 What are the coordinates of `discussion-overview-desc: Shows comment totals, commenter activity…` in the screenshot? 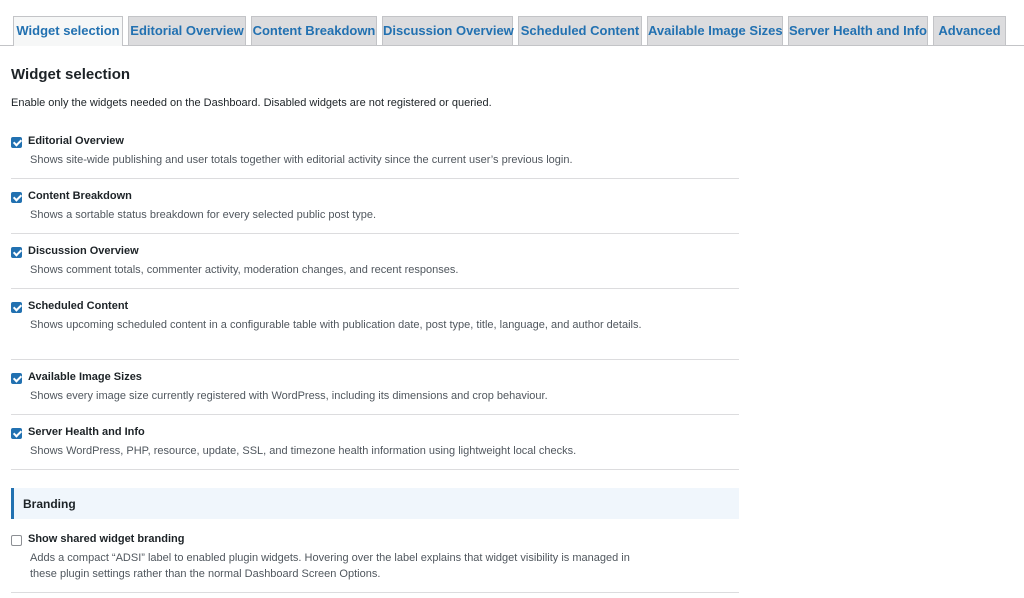 It's located at (244, 270).